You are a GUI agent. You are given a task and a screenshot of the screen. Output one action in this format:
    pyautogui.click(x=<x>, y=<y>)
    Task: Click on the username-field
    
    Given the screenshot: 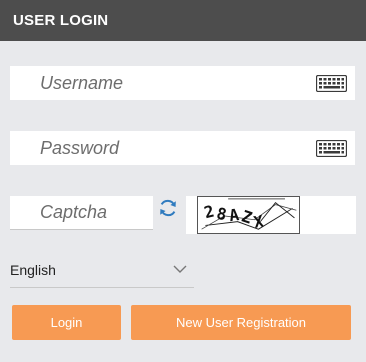 What is the action you would take?
    pyautogui.click(x=182, y=83)
    